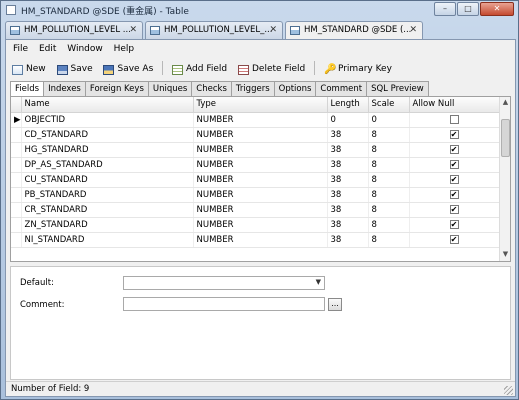 Image resolution: width=519 pixels, height=400 pixels. I want to click on field-length-cell: 0, so click(348, 120).